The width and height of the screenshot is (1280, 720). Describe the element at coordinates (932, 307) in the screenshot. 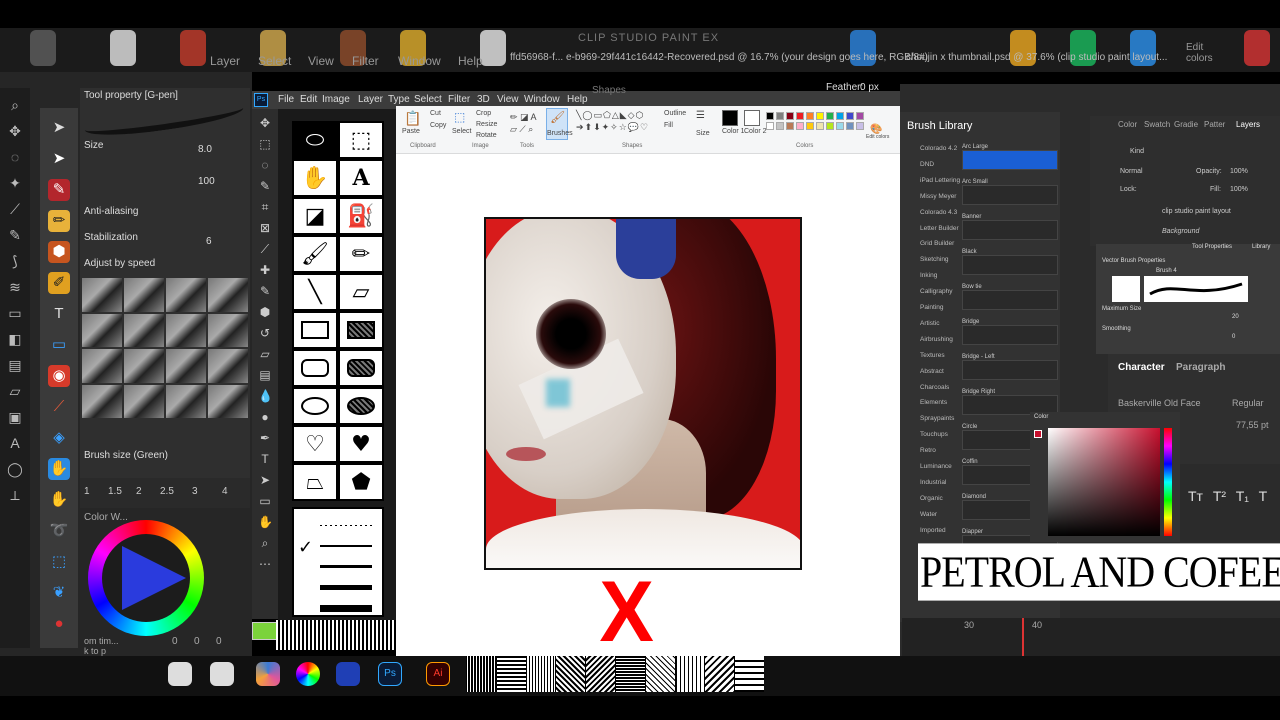

I see `brush-category-item: Painting` at that location.